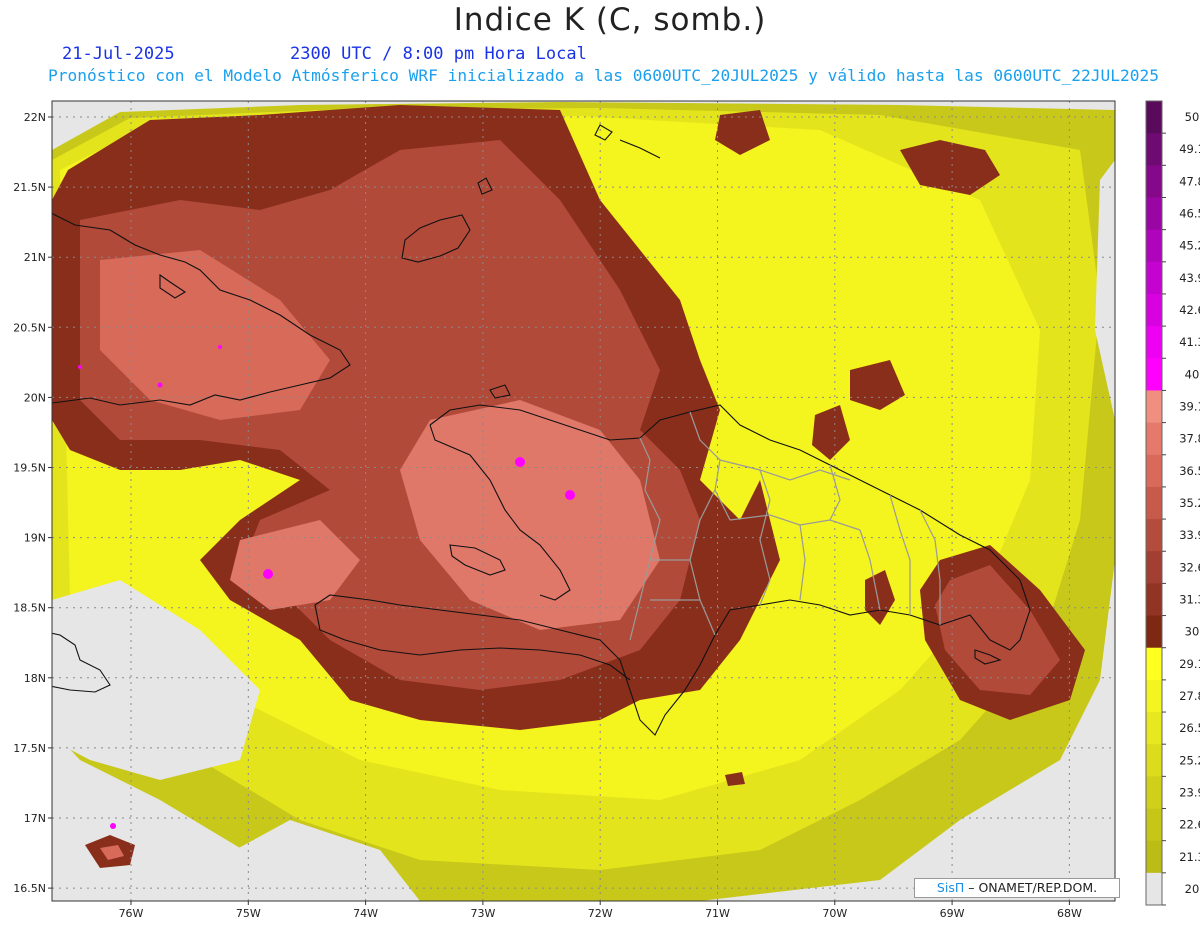 The height and width of the screenshot is (927, 1200). I want to click on lon-tick-label: 75W, so click(248, 913).